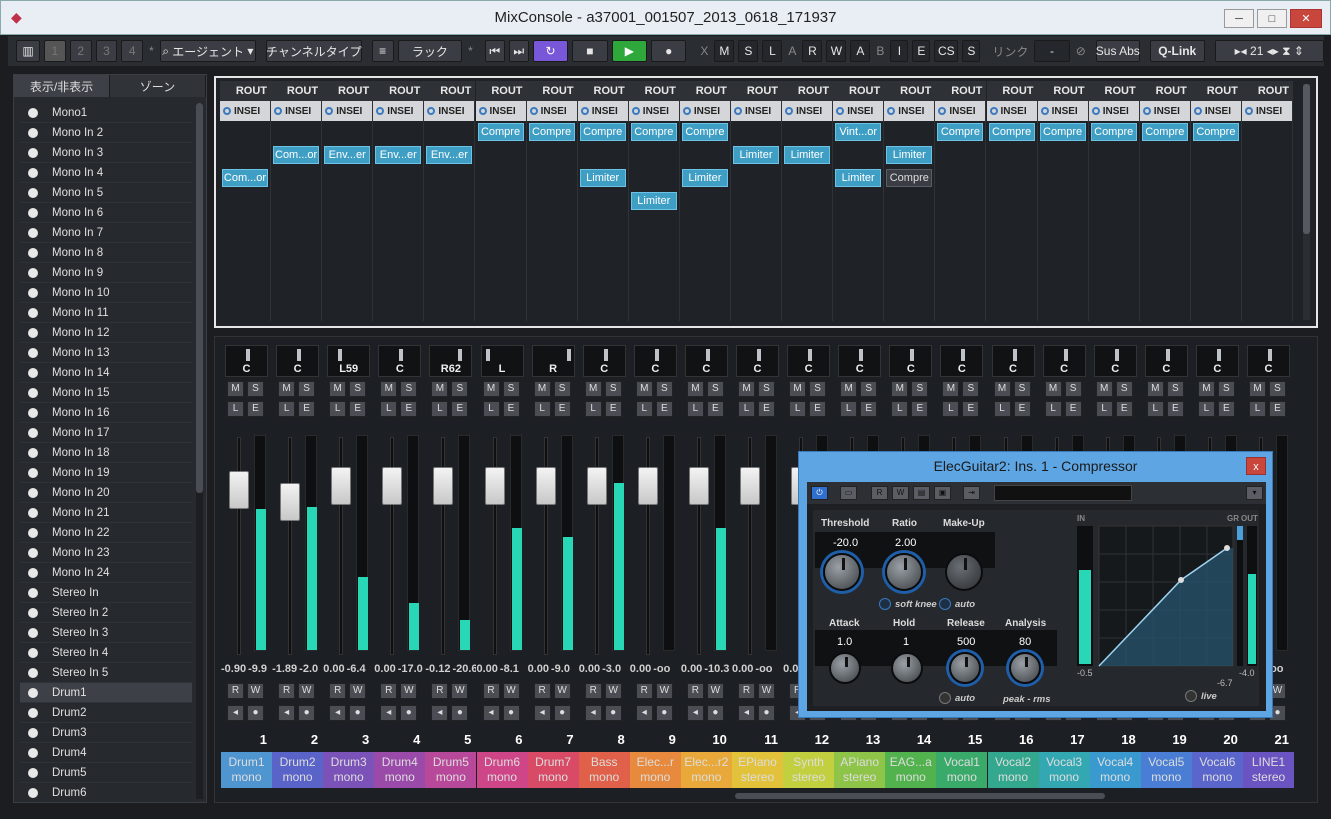  What do you see at coordinates (356, 669) in the screenshot?
I see `peak-value: -6.4` at bounding box center [356, 669].